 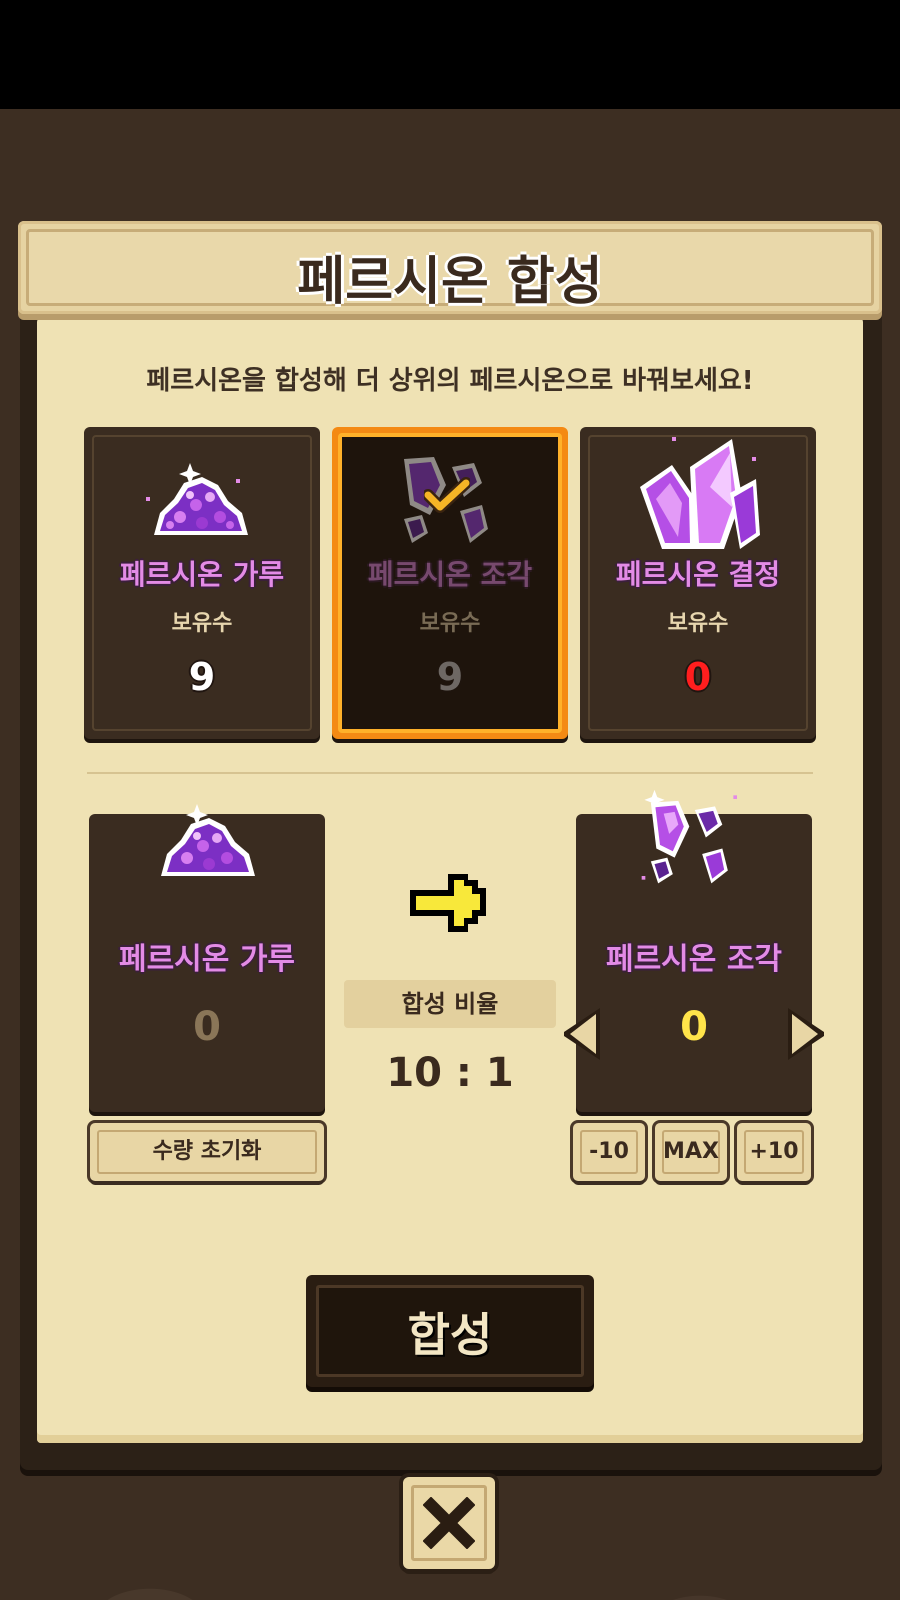 I want to click on material-card-crystal: 페르시온 결정 보유수 0, so click(x=698, y=583).